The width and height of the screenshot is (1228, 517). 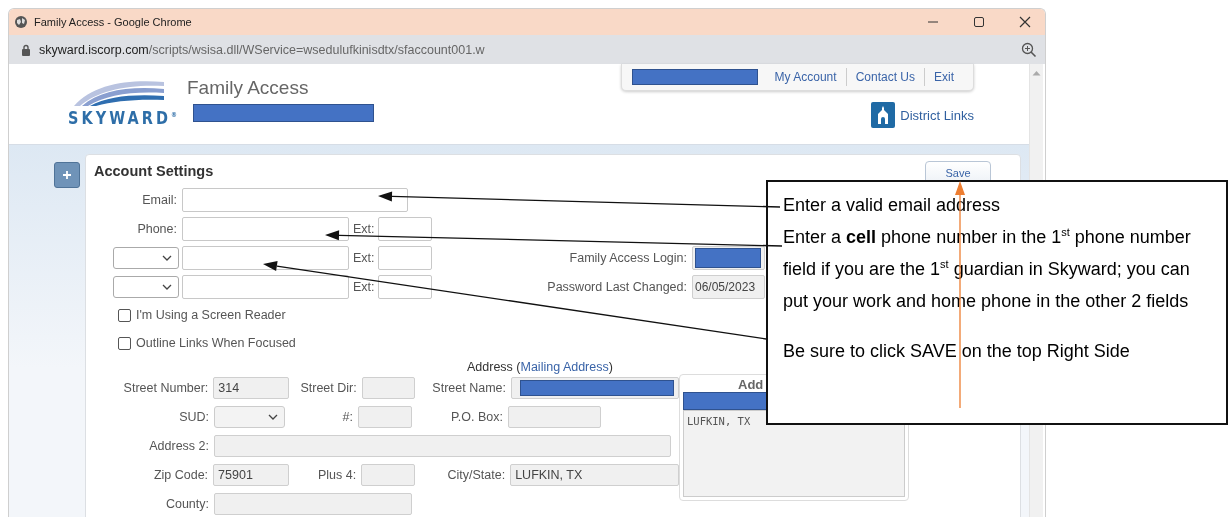 I want to click on field-label: SUD:, so click(x=193, y=417).